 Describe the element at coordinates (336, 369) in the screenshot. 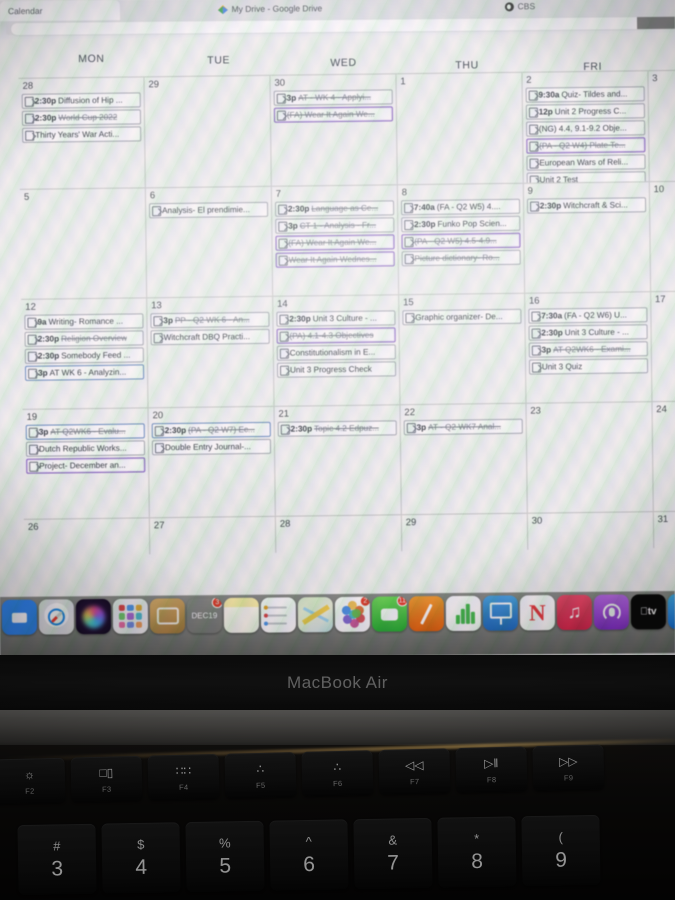

I see `calendar-event: Unit 3 Progress Check` at that location.